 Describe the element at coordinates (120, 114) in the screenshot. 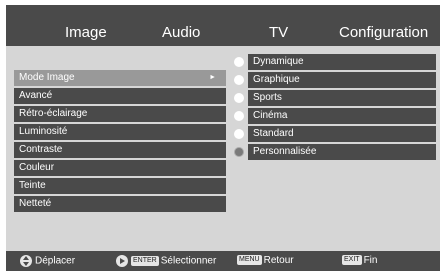

I see `menu-item-retro-eclairage: Rétro-éclairage` at that location.